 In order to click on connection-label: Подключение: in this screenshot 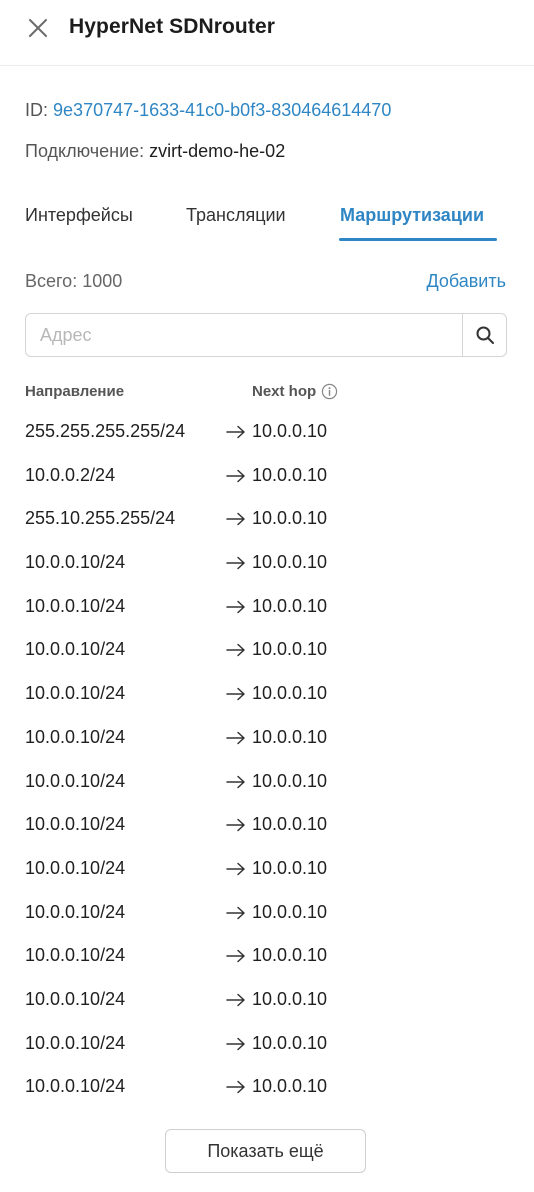, I will do `click(85, 151)`.